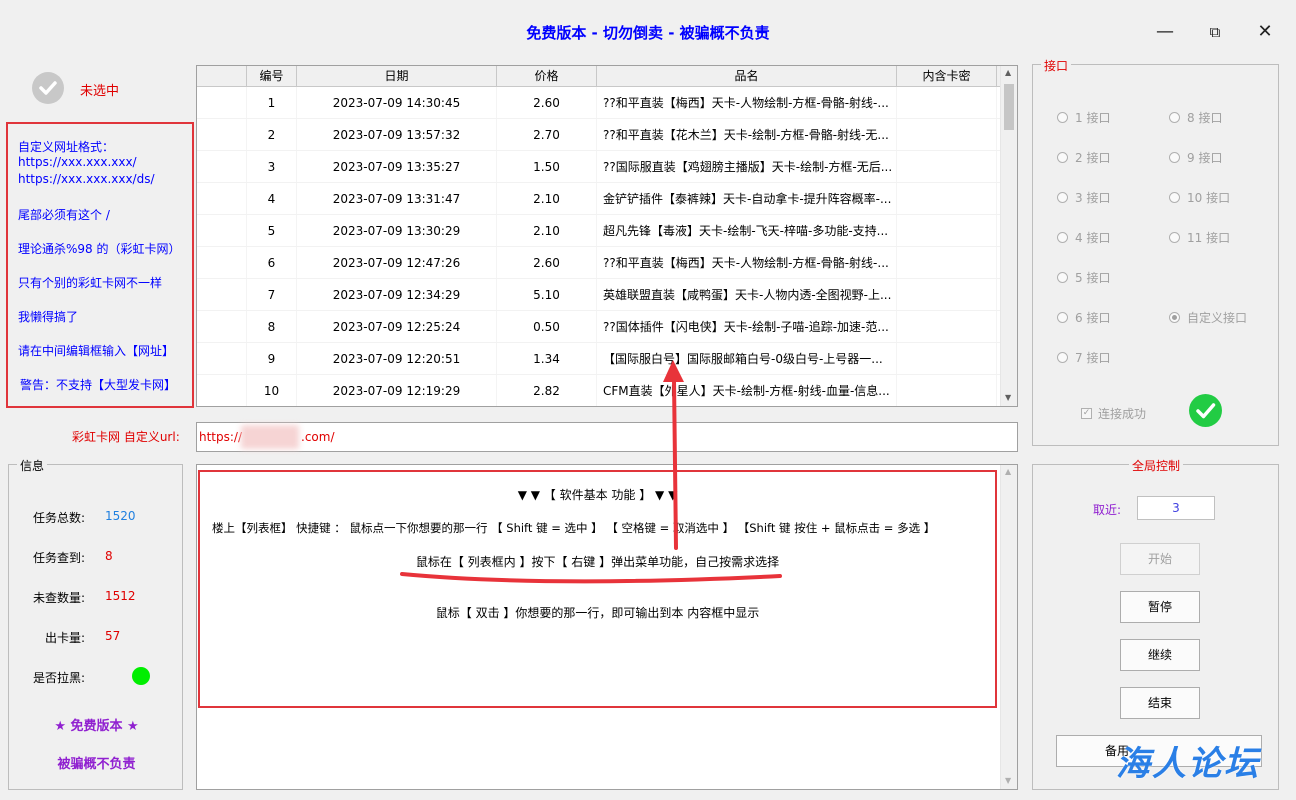 This screenshot has width=1296, height=800. What do you see at coordinates (1265, 32) in the screenshot?
I see `close-button: ✕` at bounding box center [1265, 32].